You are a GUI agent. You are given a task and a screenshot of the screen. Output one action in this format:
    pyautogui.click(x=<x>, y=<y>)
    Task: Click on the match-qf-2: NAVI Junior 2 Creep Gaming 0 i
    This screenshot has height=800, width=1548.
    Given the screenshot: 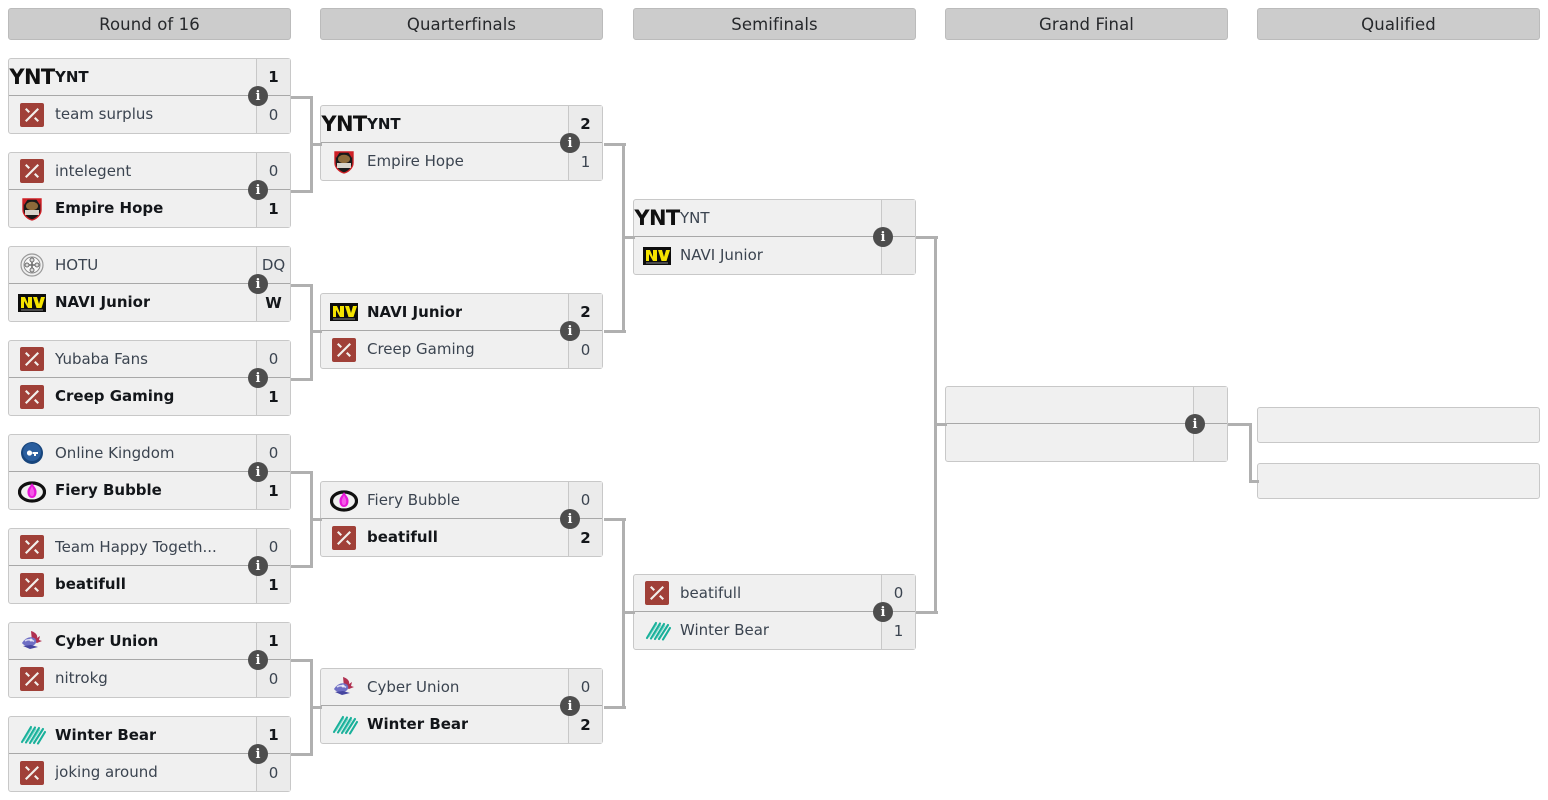 What is the action you would take?
    pyautogui.click(x=461, y=331)
    